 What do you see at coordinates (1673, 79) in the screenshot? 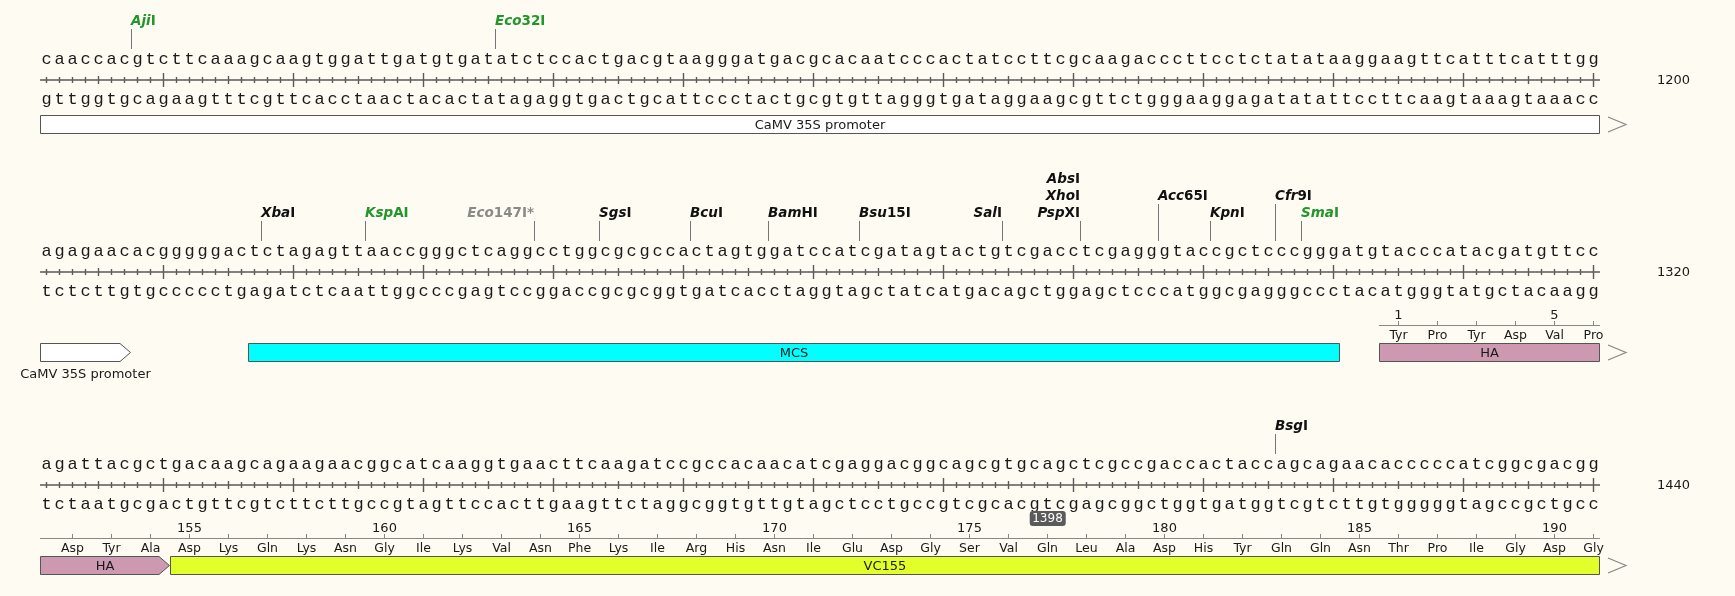
I see `line-number: 1200` at bounding box center [1673, 79].